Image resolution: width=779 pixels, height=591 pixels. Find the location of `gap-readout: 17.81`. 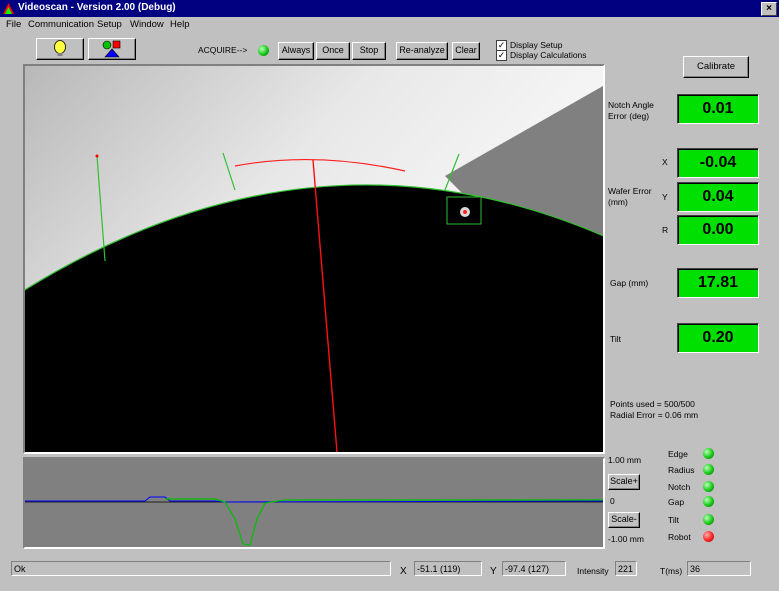

gap-readout: 17.81 is located at coordinates (718, 283).